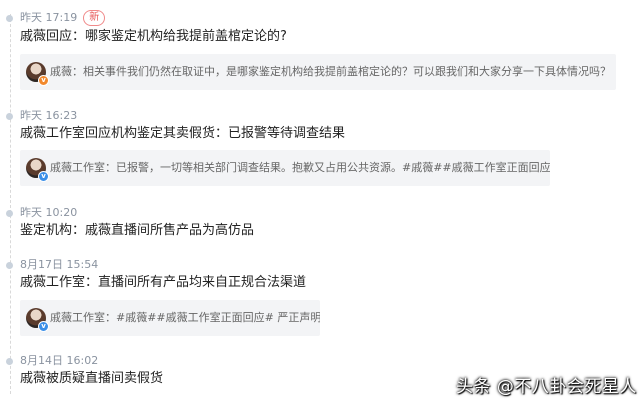 The height and width of the screenshot is (405, 640). I want to click on new-badge: 新, so click(94, 18).